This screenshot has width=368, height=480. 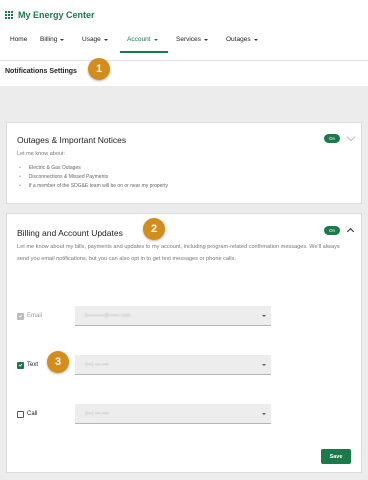 I want to click on outages-toggle: On, so click(x=332, y=138).